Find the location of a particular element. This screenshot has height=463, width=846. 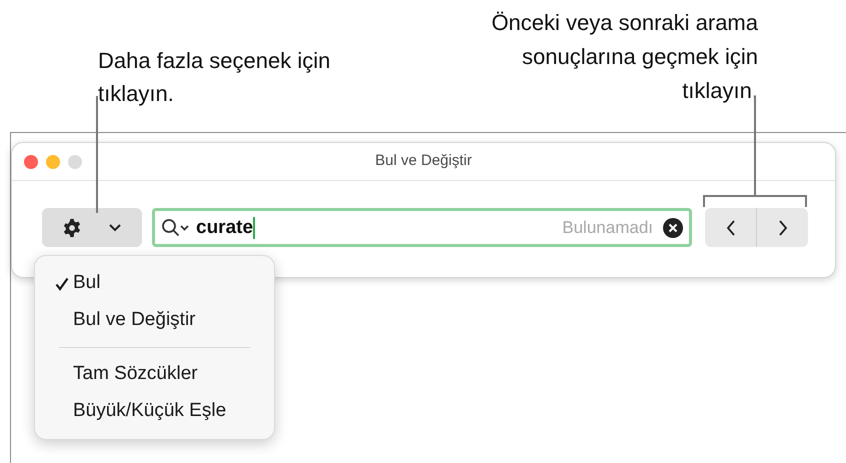

window-title: Bul ve Değiştir is located at coordinates (423, 161).